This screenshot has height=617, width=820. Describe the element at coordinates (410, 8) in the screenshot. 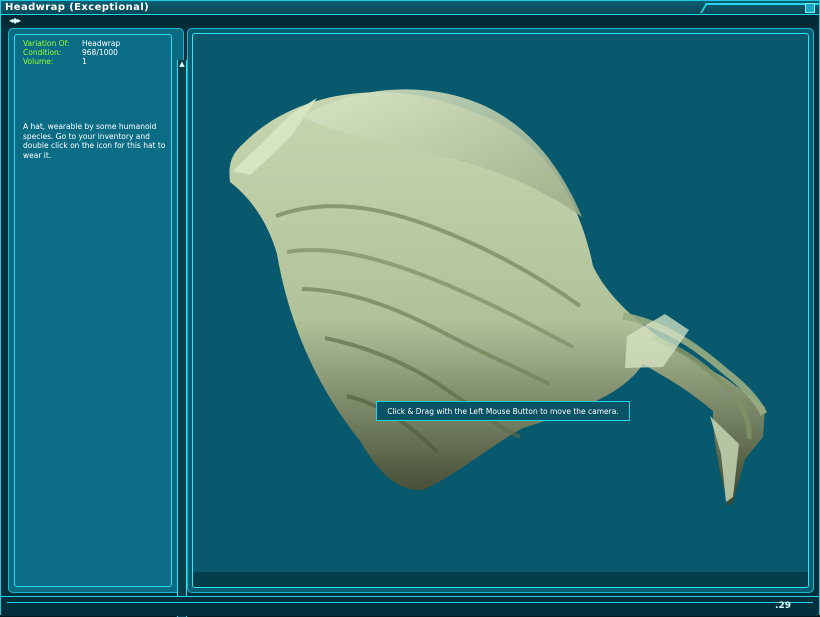

I see `title-bar: Headwrap (Exceptional)` at that location.